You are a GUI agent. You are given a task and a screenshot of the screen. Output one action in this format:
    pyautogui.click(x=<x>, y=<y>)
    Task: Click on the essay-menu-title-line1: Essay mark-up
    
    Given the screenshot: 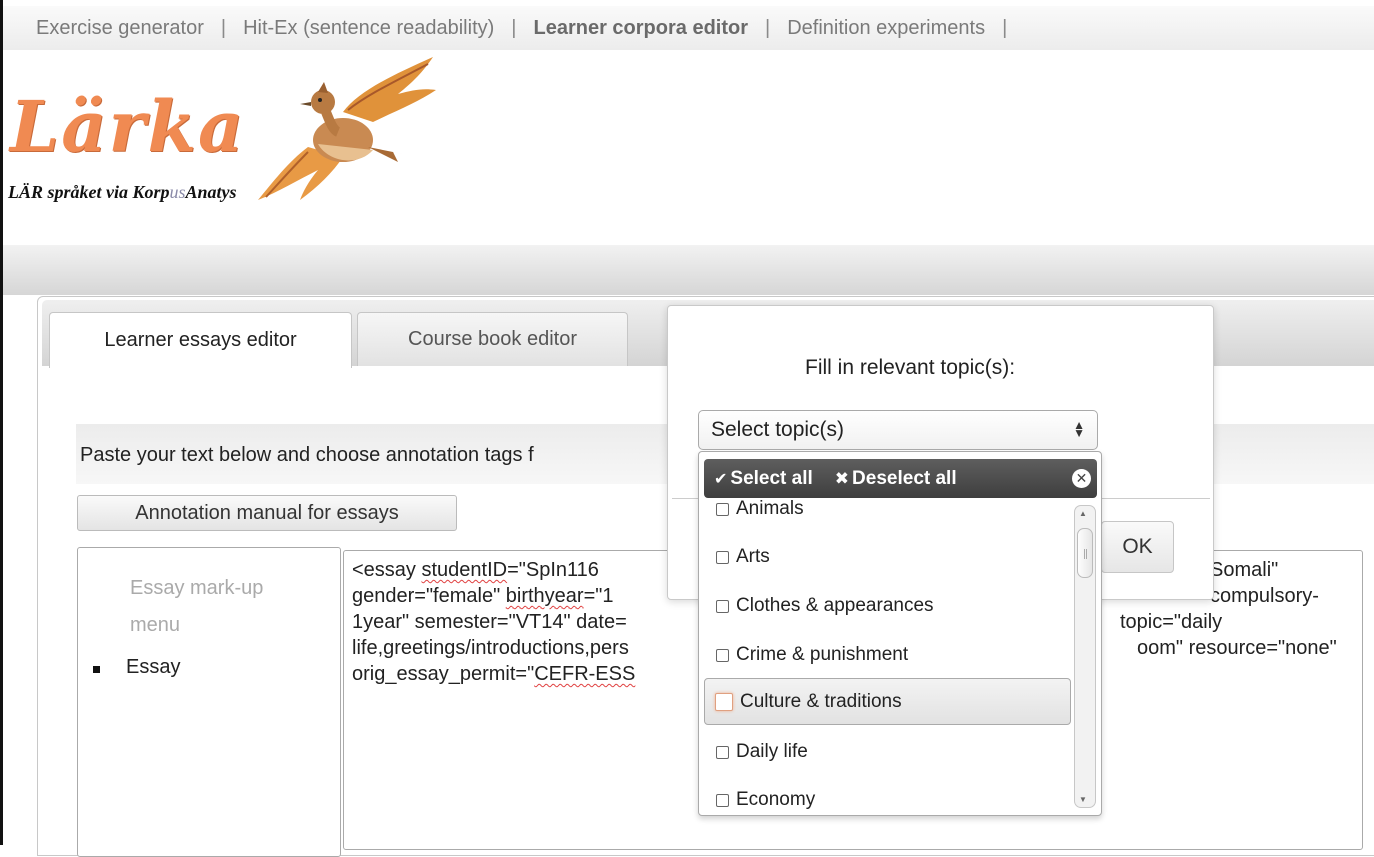 What is the action you would take?
    pyautogui.click(x=197, y=588)
    